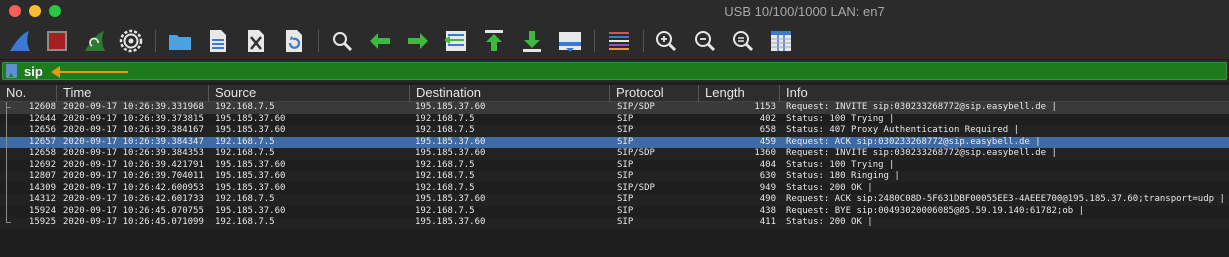 The width and height of the screenshot is (1229, 257). Describe the element at coordinates (781, 41) in the screenshot. I see `resize-columns-button` at that location.